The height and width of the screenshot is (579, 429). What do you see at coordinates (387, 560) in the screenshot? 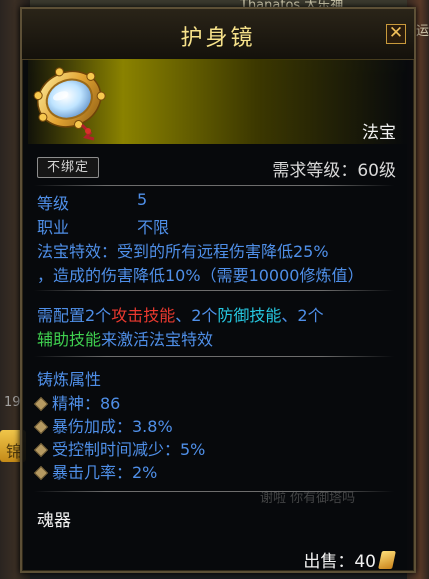
I see `gold-ingot-icon` at bounding box center [387, 560].